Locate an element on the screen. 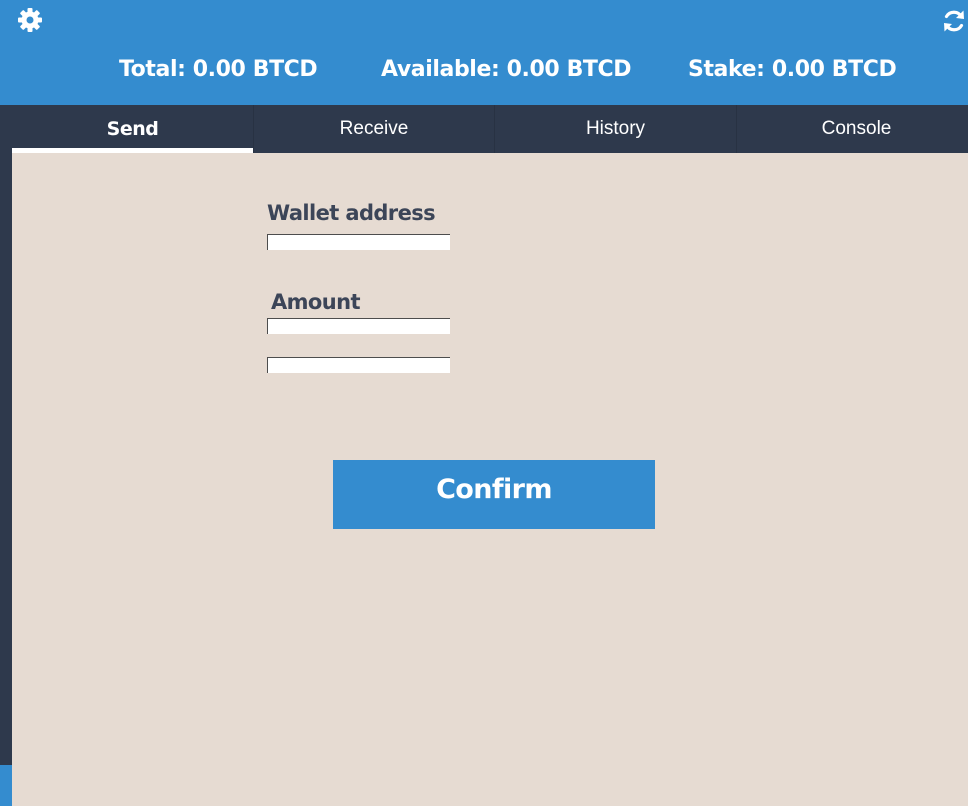  sidebar-accent is located at coordinates (6, 785).